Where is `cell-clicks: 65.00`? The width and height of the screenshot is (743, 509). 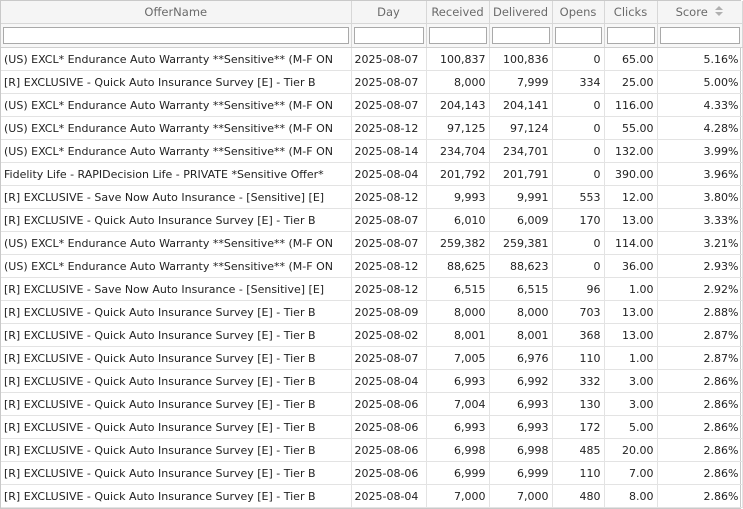
cell-clicks: 65.00 is located at coordinates (631, 59).